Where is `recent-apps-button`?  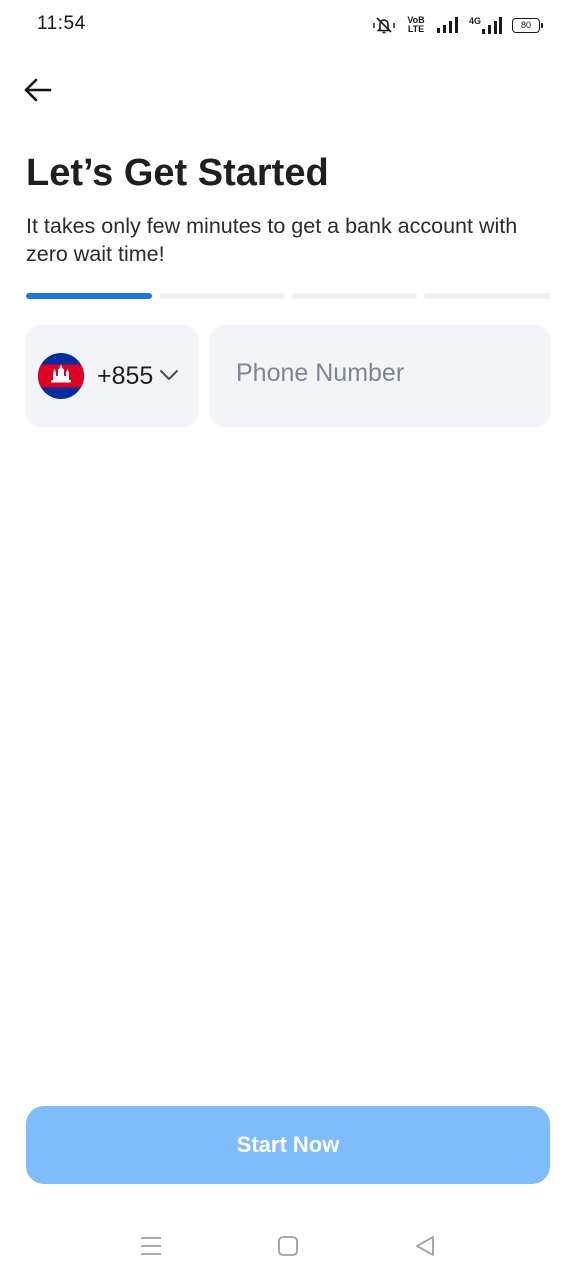 recent-apps-button is located at coordinates (151, 1246).